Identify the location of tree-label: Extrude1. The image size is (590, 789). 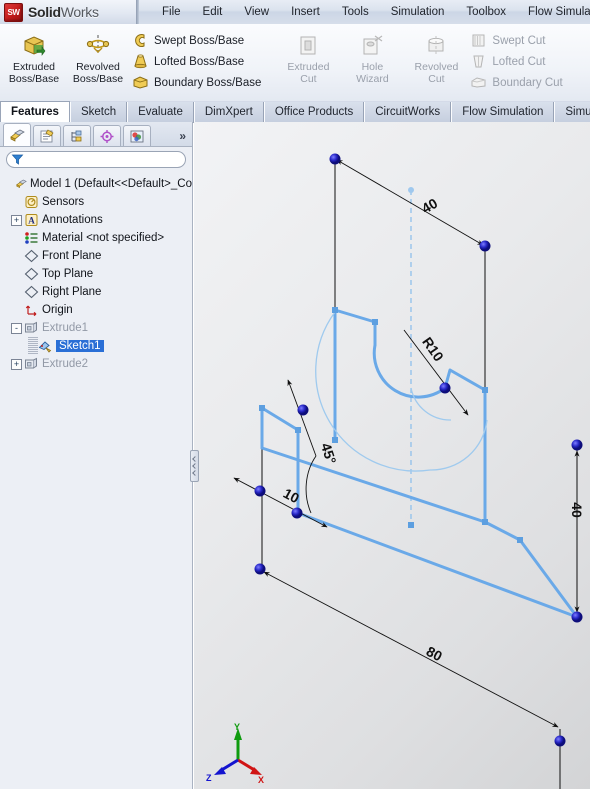
(65, 328).